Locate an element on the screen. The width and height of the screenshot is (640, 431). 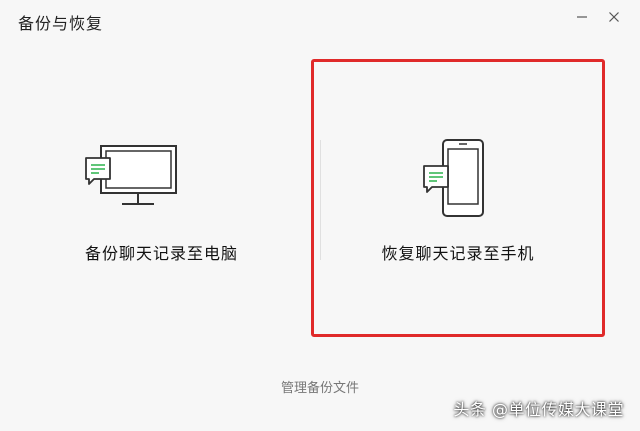
close-icon is located at coordinates (614, 17).